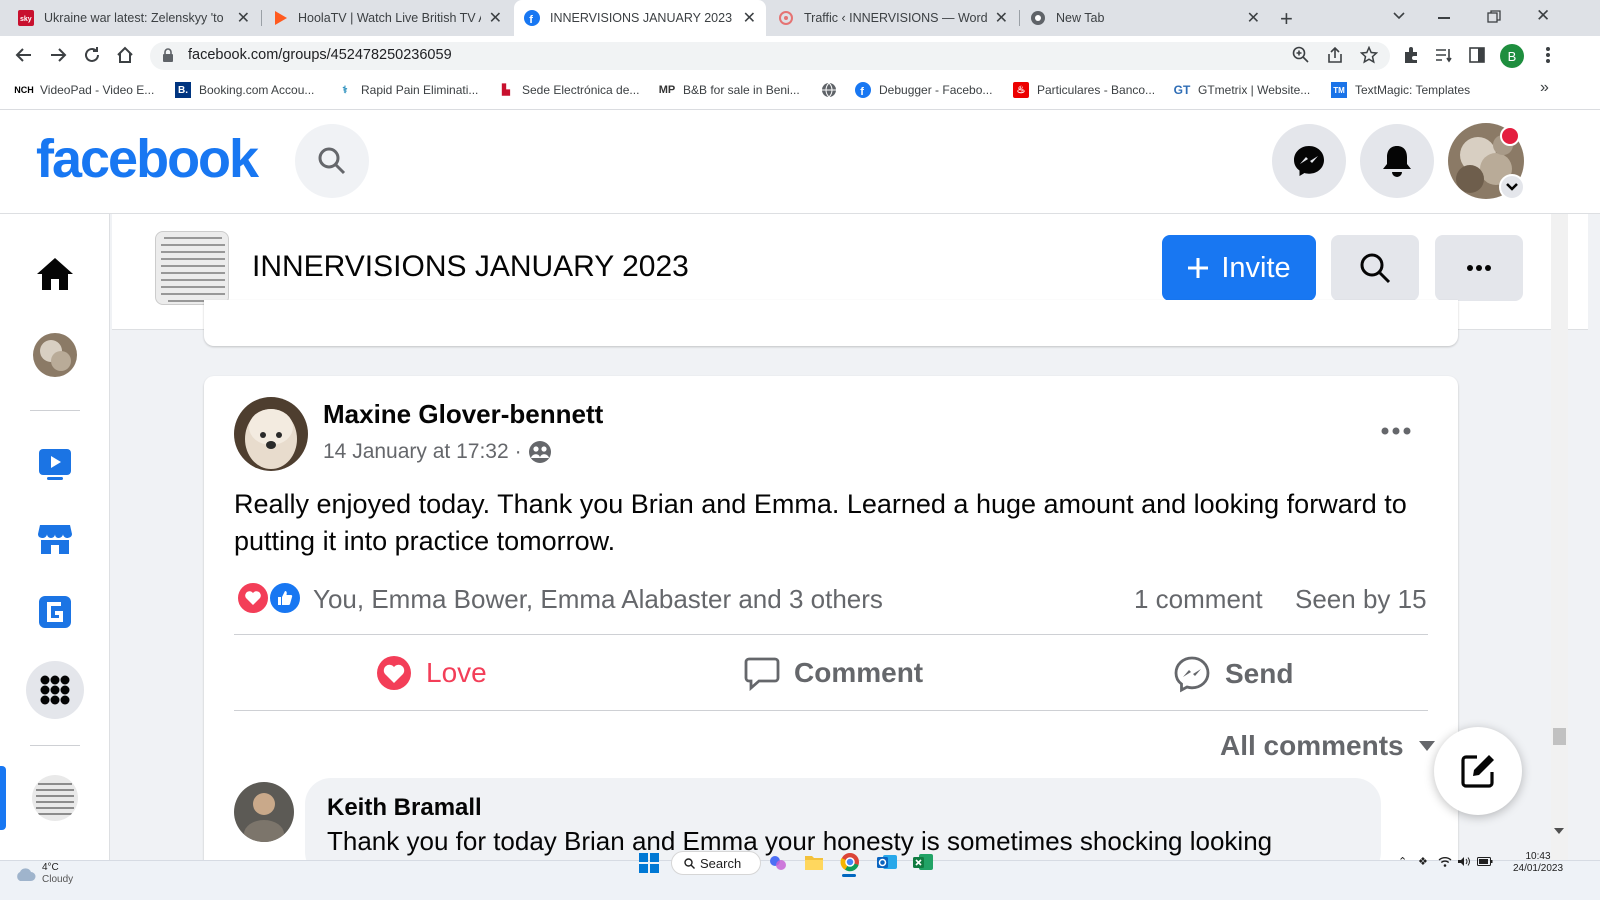 This screenshot has width=1600, height=900. What do you see at coordinates (55, 539) in the screenshot?
I see `marketplace-icon` at bounding box center [55, 539].